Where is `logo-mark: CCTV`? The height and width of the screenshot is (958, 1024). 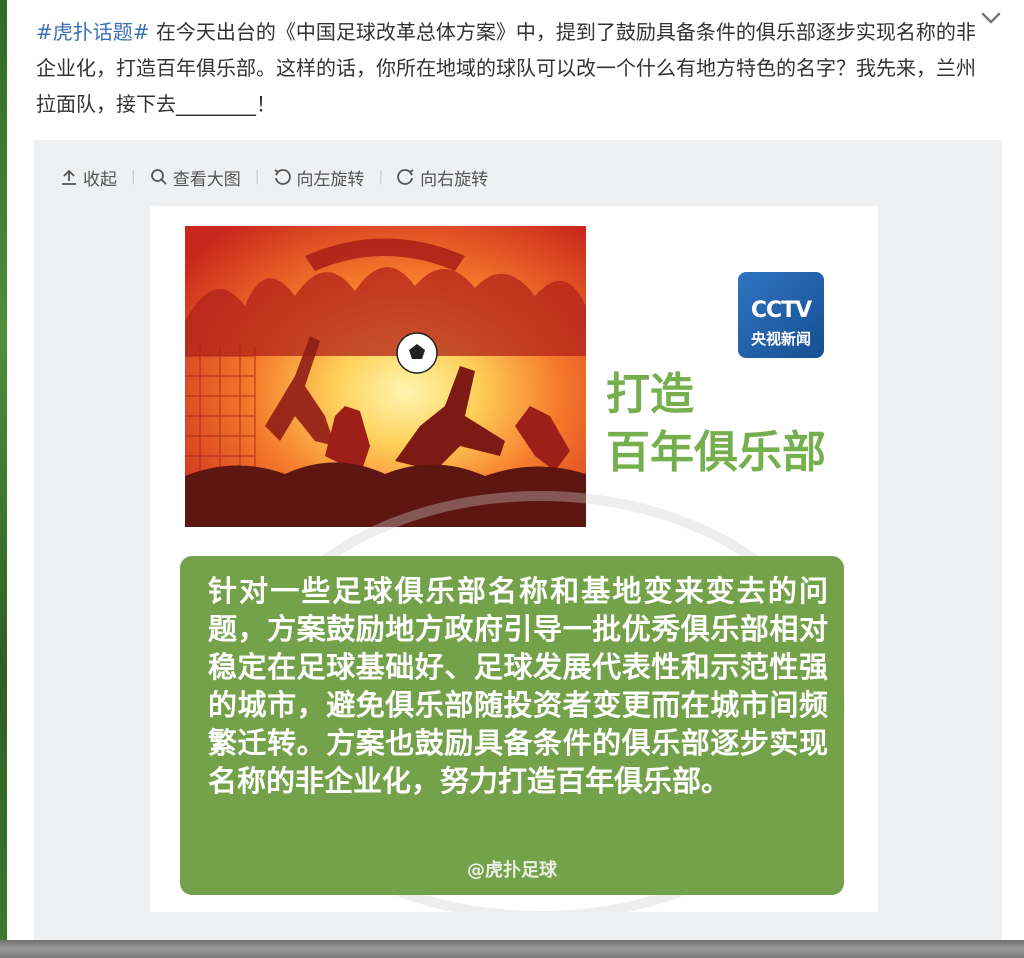
logo-mark: CCTV is located at coordinates (781, 310).